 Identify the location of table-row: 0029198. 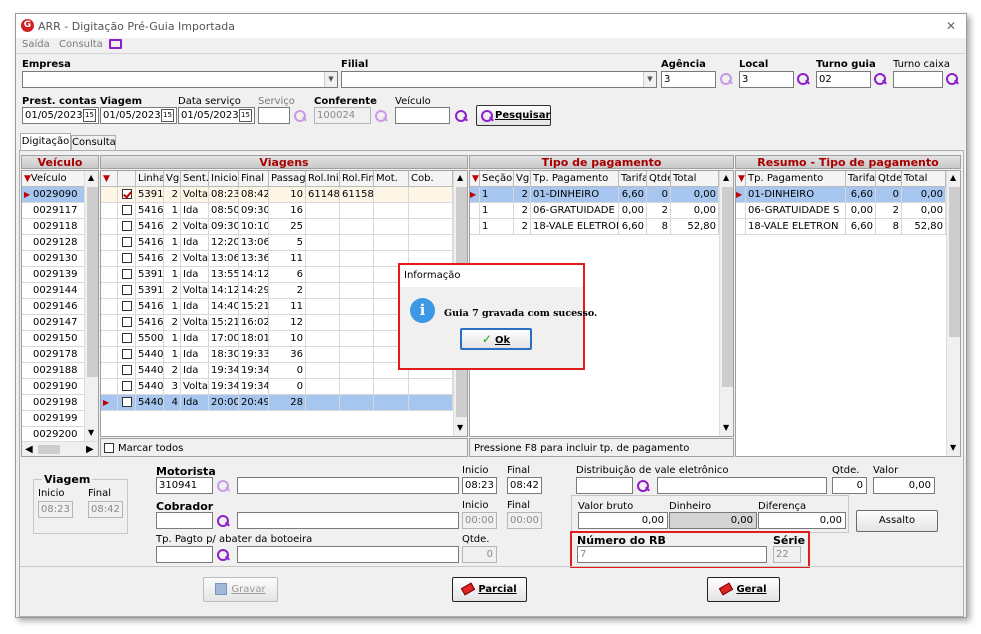
(53, 403).